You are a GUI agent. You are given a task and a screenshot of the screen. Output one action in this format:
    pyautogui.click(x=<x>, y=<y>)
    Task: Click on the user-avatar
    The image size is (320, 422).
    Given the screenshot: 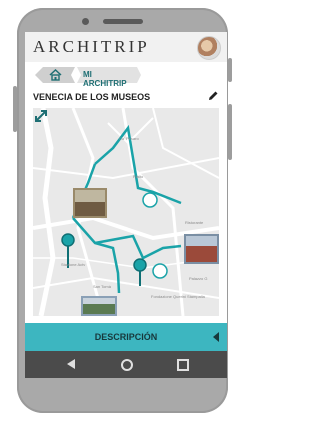 What is the action you would take?
    pyautogui.click(x=209, y=48)
    